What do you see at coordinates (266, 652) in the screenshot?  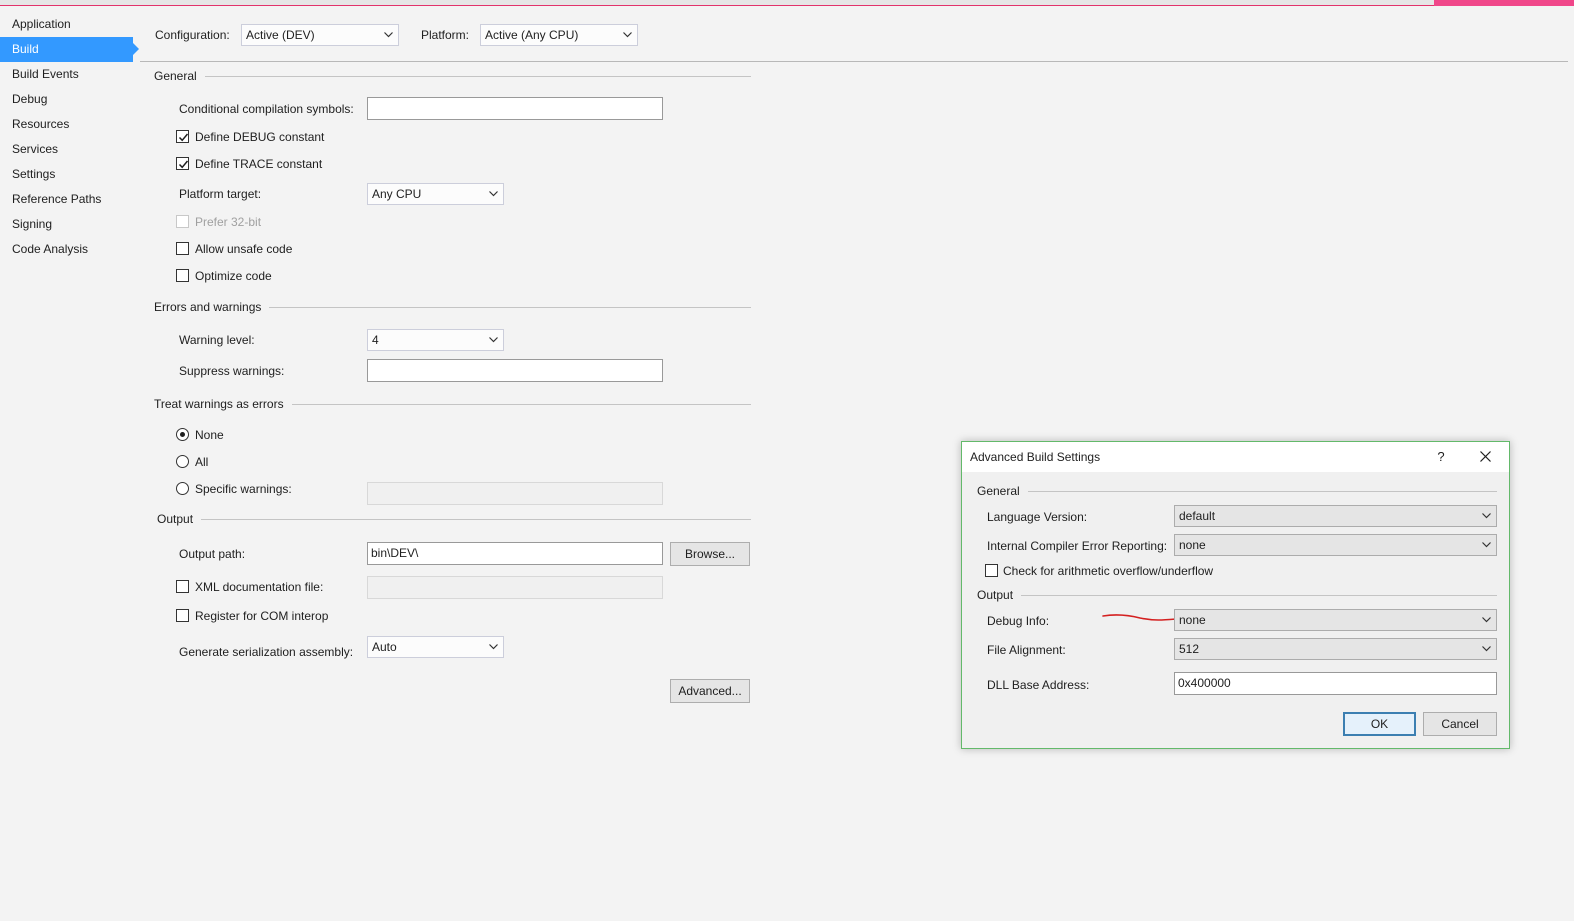 I see `serialization-label: Generate serialization assembly:` at bounding box center [266, 652].